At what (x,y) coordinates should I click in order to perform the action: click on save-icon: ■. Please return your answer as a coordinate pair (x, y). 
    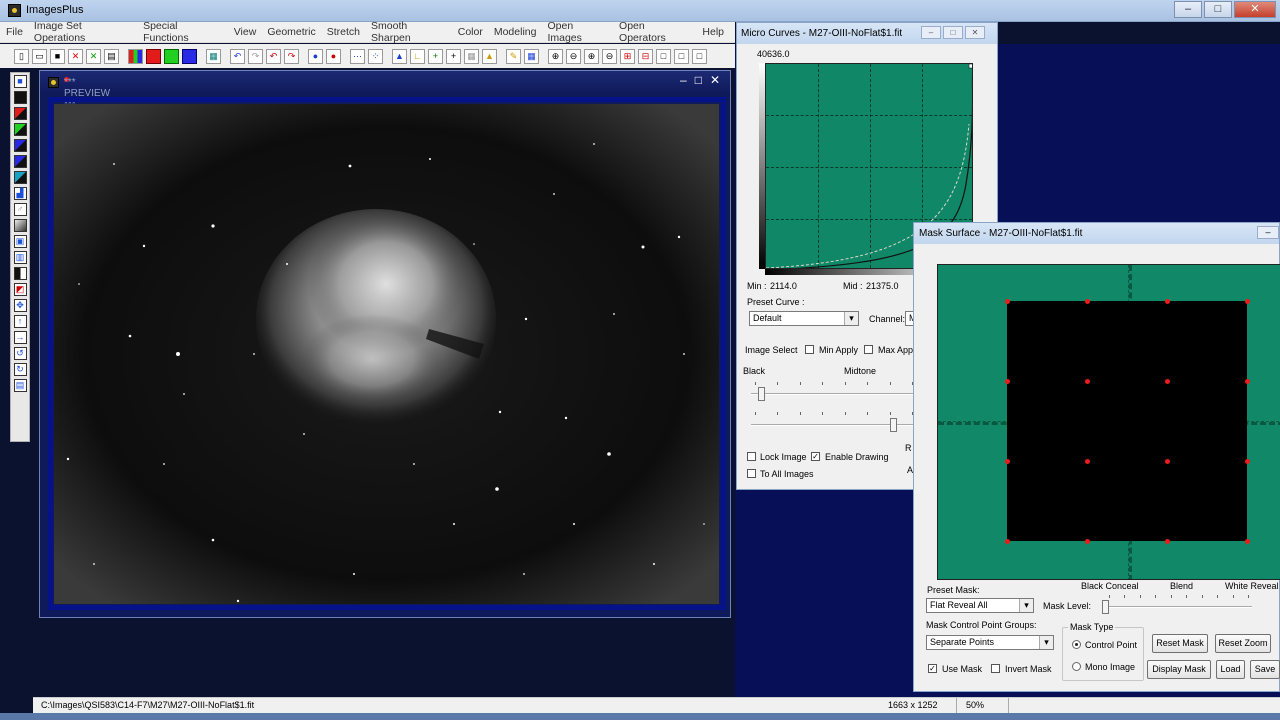
    Looking at the image, I should click on (57, 56).